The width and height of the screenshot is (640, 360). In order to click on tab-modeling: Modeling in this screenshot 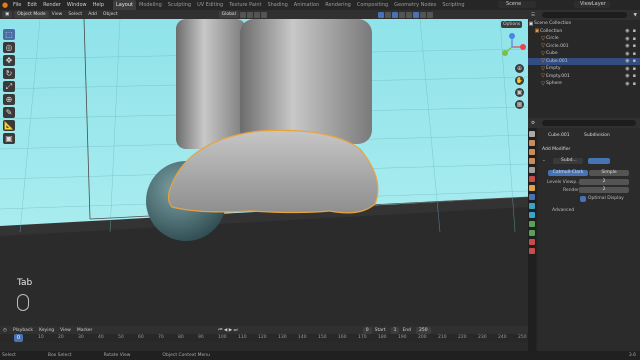, I will do `click(150, 5)`.